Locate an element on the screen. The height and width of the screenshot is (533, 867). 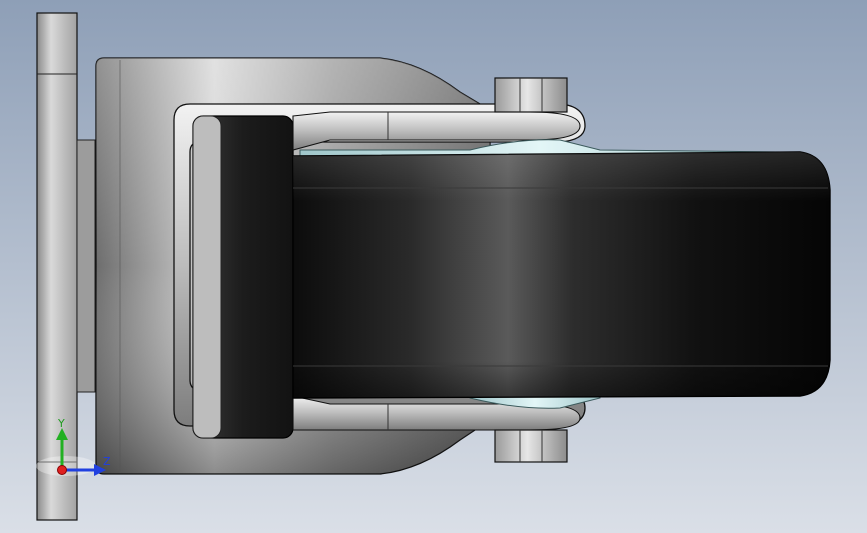
y-axis-label: Y is located at coordinates (61, 423).